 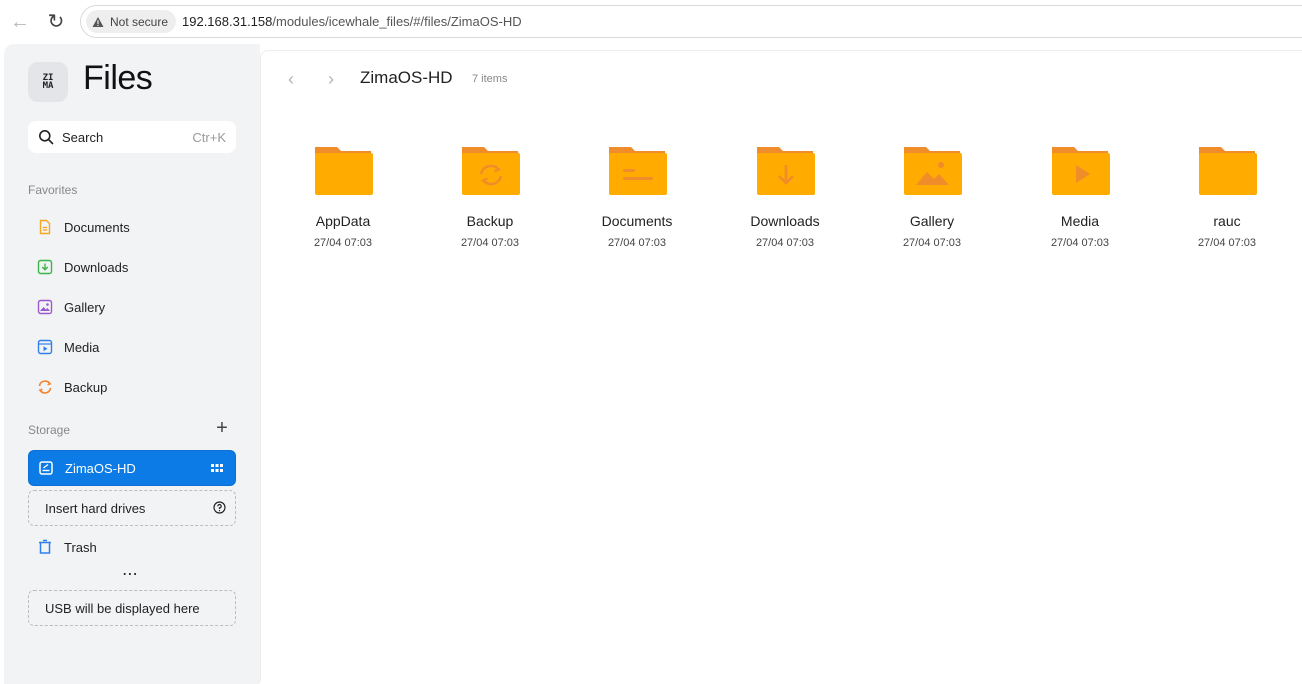 What do you see at coordinates (406, 77) in the screenshot?
I see `current-folder-title: ZimaOS-HD` at bounding box center [406, 77].